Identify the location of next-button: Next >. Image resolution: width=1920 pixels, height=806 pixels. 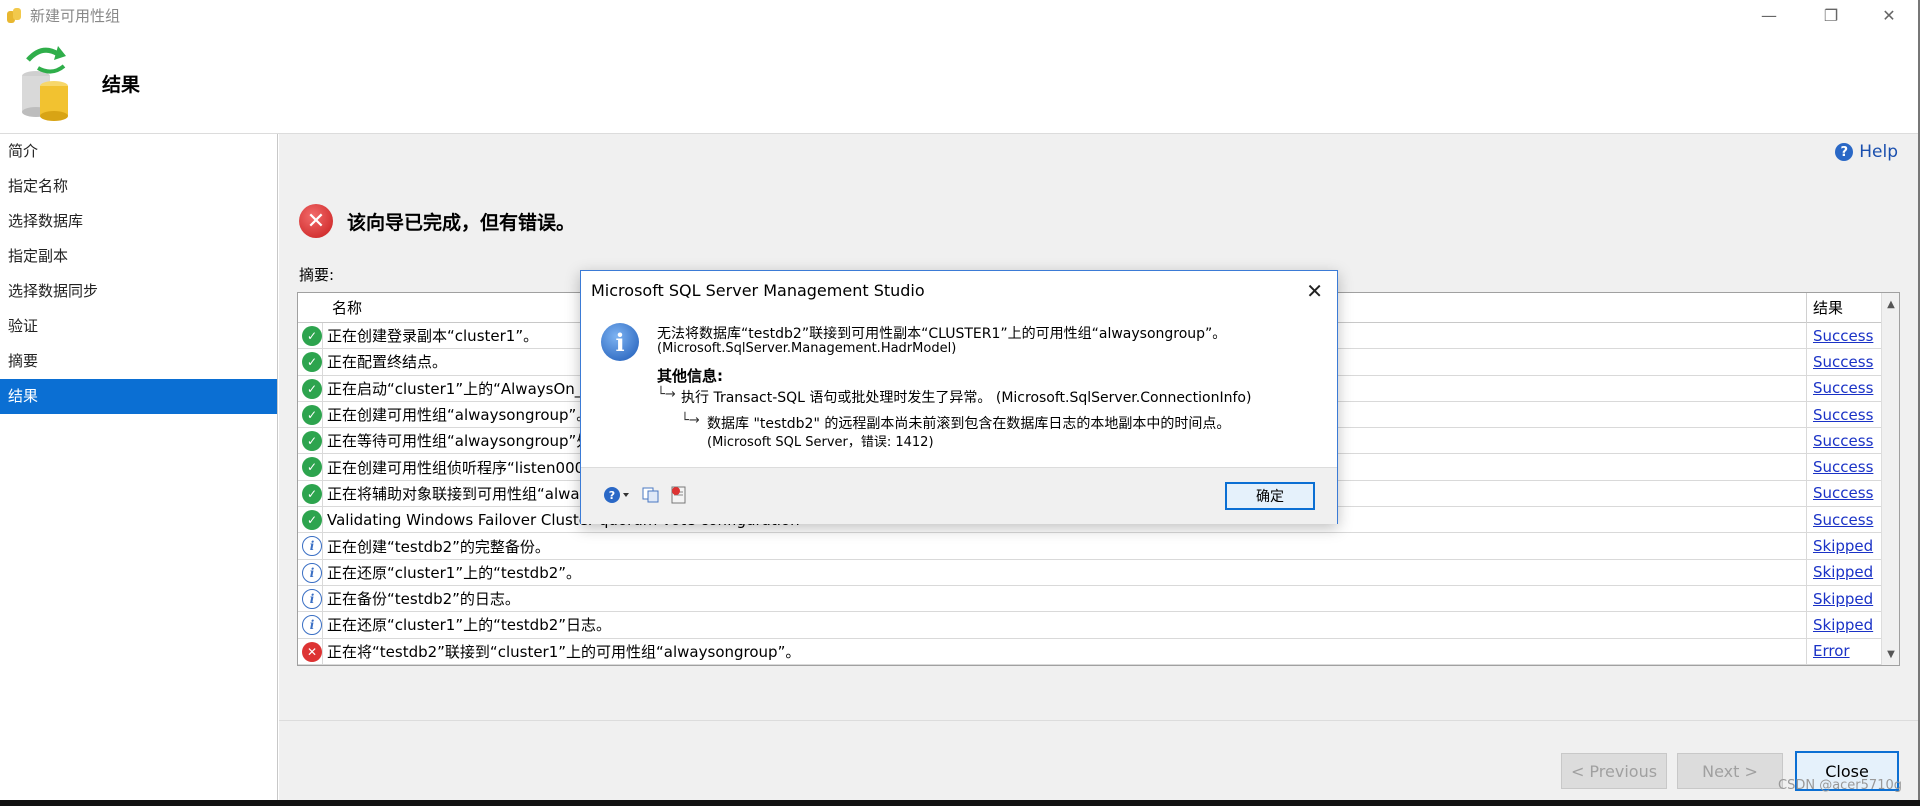
(1730, 771).